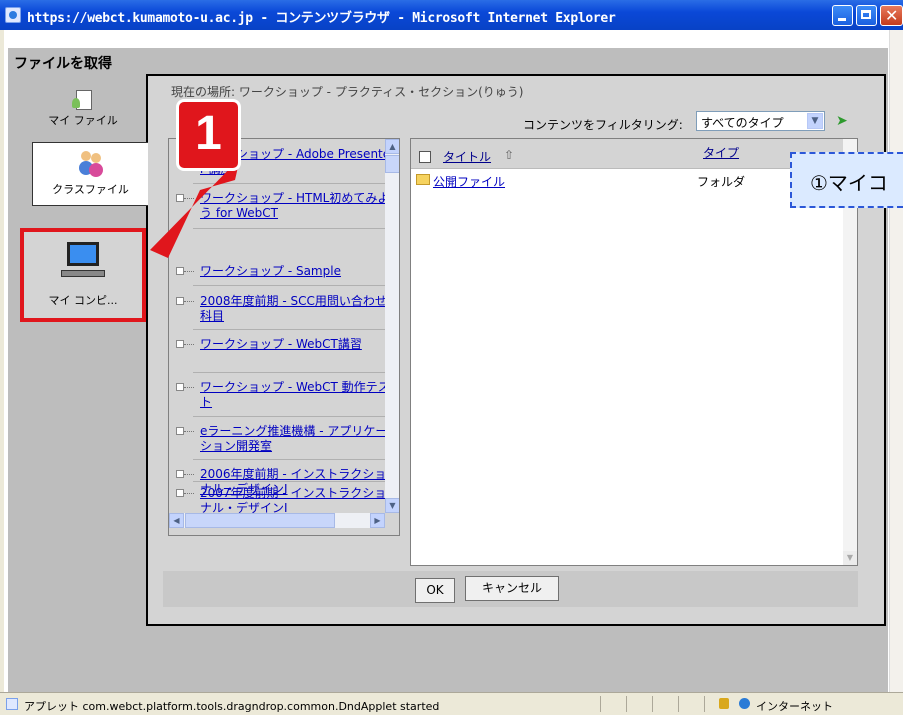  Describe the element at coordinates (435, 590) in the screenshot. I see `ok-button: OK` at that location.